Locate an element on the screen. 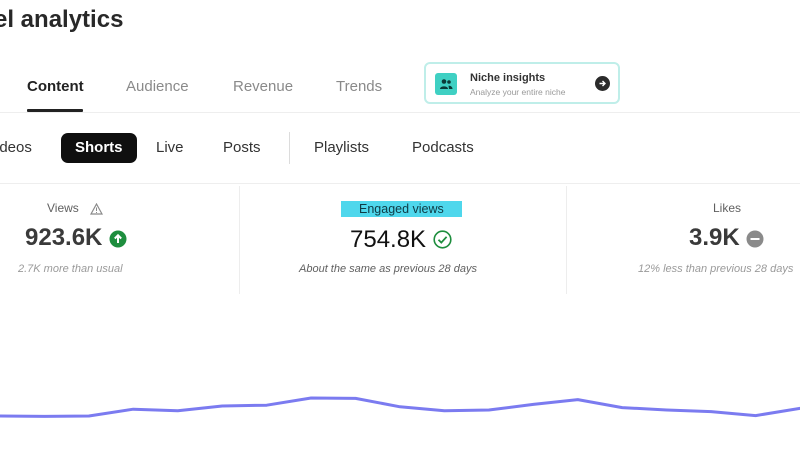  metric-value-views: 923.6K is located at coordinates (64, 237).